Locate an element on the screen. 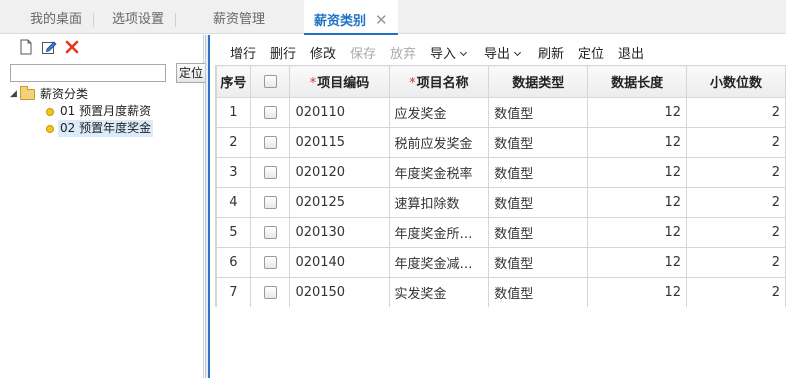 This screenshot has height=378, width=786. table-row: 4 020125 速算扣除数 数值型 12 2 is located at coordinates (501, 202).